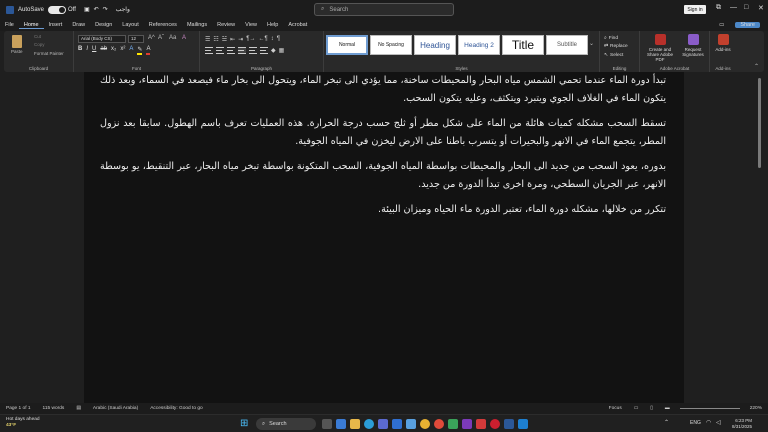 The width and height of the screenshot is (768, 432). I want to click on tab-view: View, so click(251, 25).